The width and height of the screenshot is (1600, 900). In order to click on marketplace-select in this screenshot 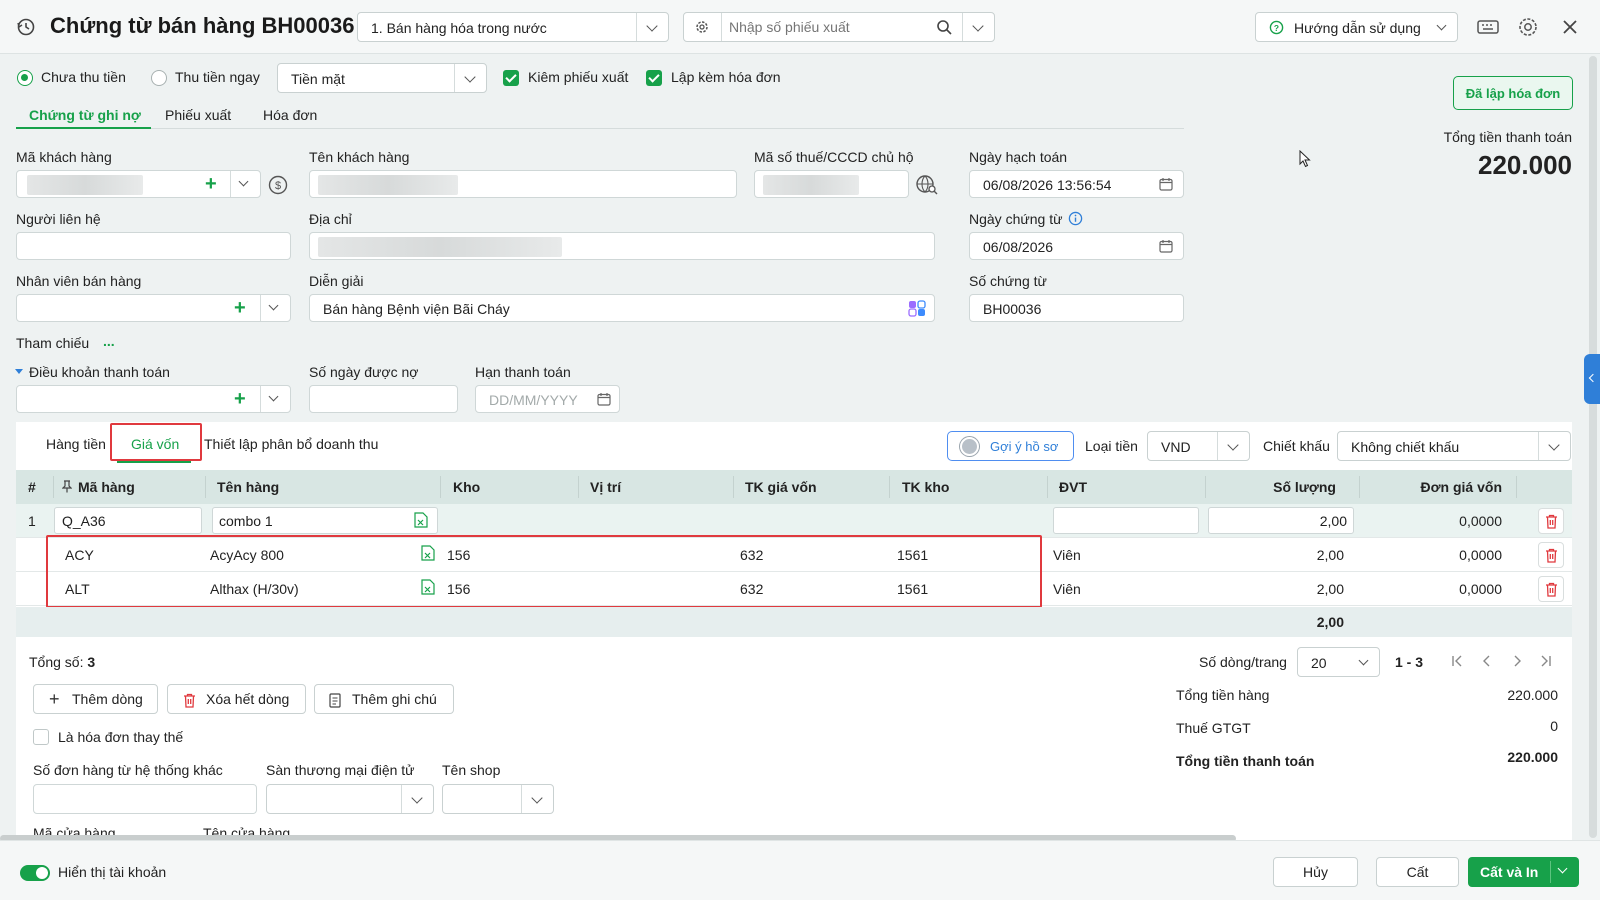, I will do `click(350, 799)`.